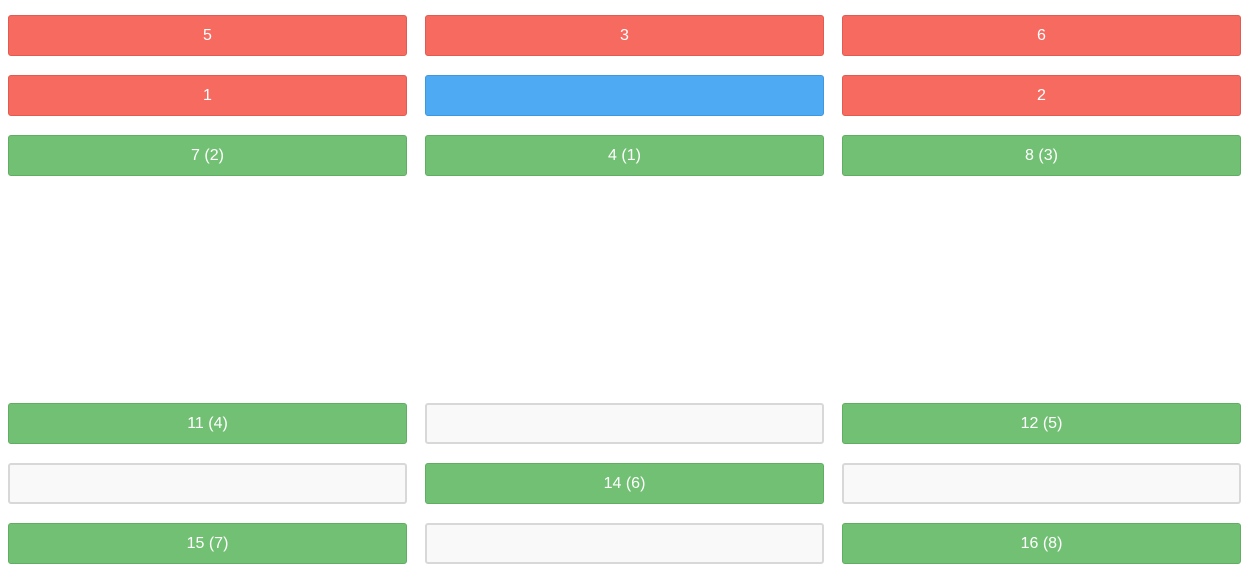 The width and height of the screenshot is (1257, 581). Describe the element at coordinates (1041, 423) in the screenshot. I see `tile-r4-c3: 12 (5)` at that location.